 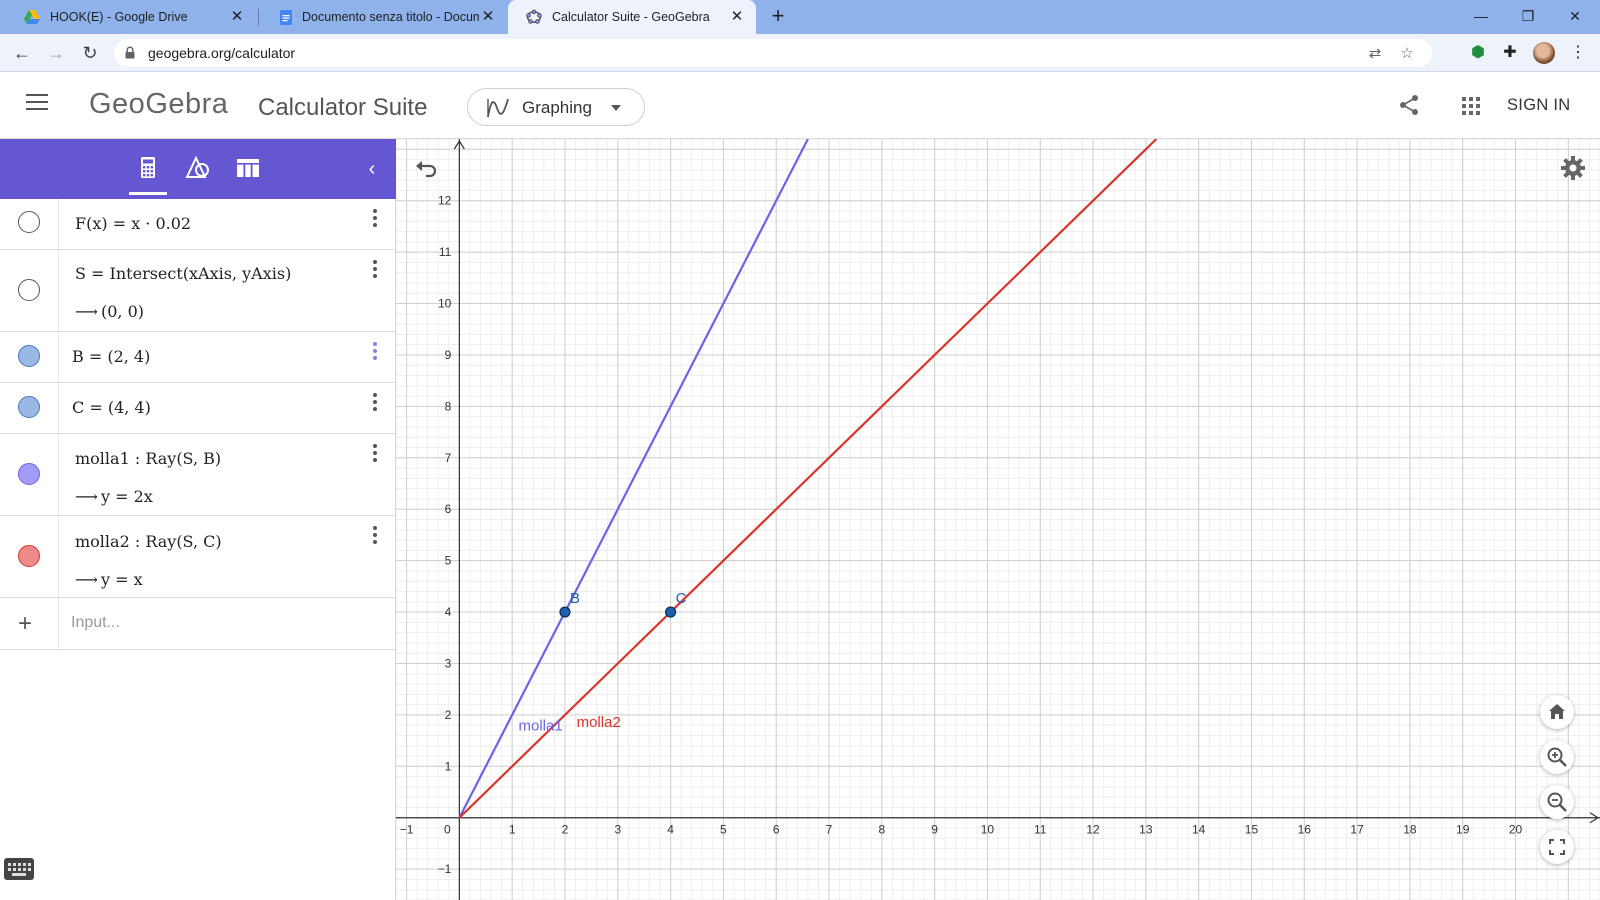 I want to click on tab-table, so click(x=248, y=168).